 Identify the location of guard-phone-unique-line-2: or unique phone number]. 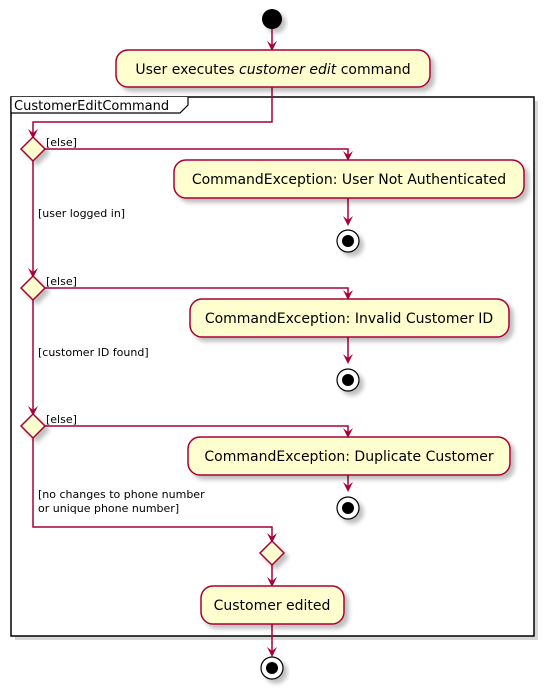
(108, 508).